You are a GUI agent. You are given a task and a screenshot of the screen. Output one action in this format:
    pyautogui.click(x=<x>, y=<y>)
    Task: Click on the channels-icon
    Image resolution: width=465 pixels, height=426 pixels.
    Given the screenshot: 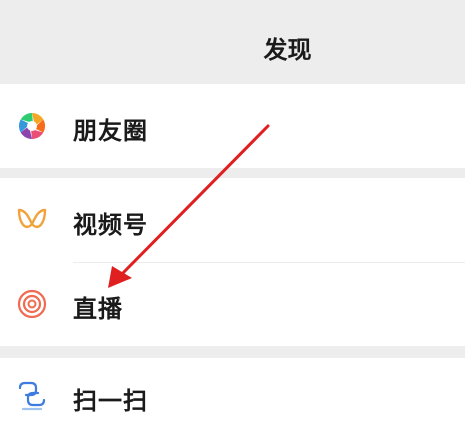 What is the action you would take?
    pyautogui.click(x=32, y=220)
    